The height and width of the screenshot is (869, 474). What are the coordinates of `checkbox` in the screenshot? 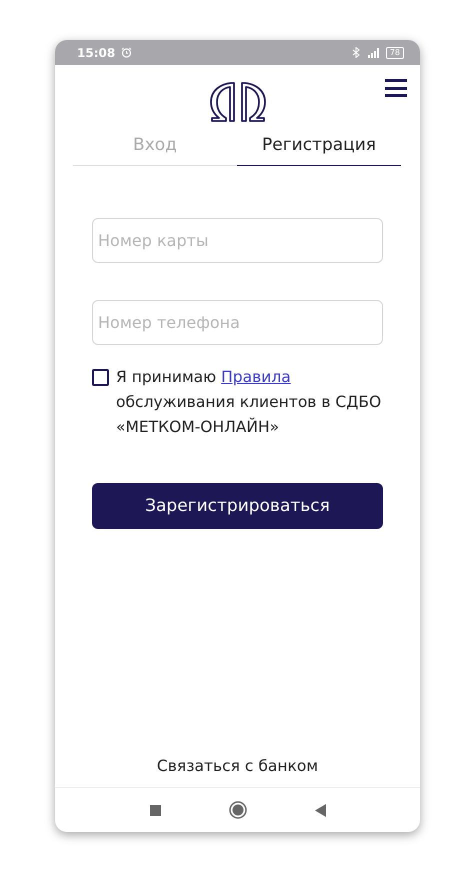 It's located at (100, 377).